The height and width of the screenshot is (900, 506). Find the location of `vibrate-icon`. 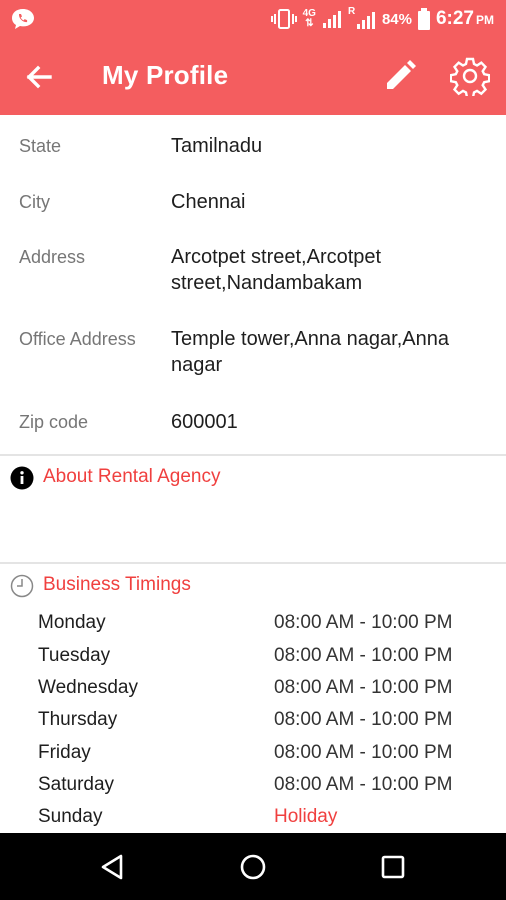

vibrate-icon is located at coordinates (283, 19).